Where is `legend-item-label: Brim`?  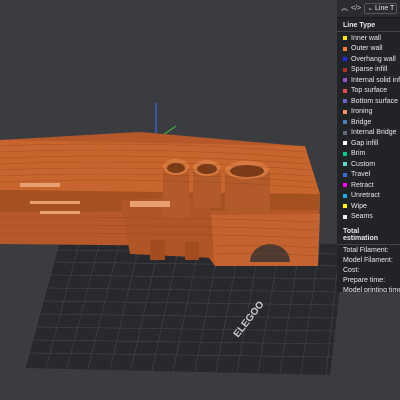
legend-item-label: Brim is located at coordinates (358, 154).